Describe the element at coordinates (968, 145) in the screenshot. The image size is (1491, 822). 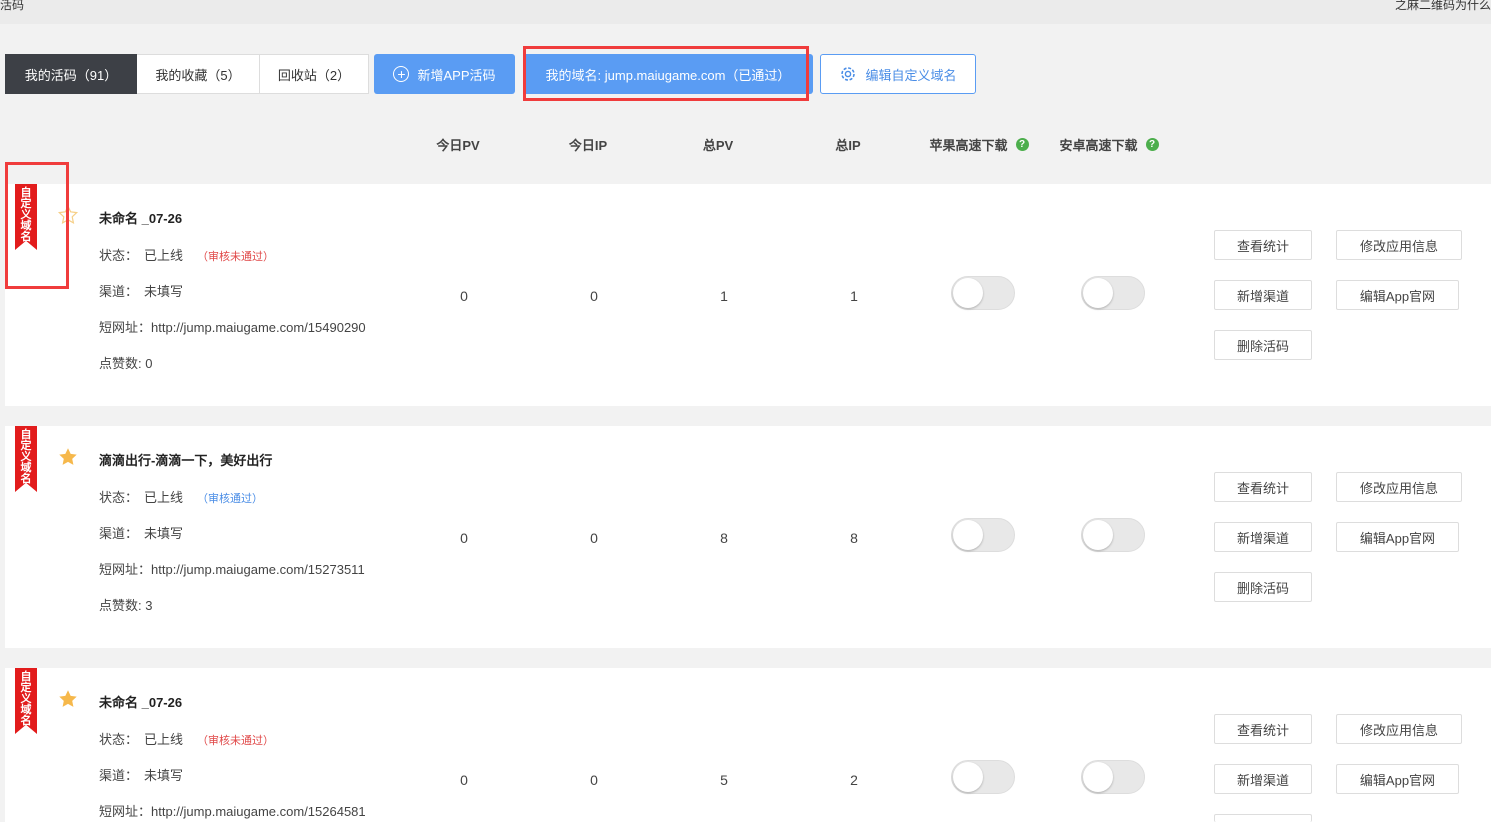
I see `col-ios-download-label: 苹果高速下载` at that location.